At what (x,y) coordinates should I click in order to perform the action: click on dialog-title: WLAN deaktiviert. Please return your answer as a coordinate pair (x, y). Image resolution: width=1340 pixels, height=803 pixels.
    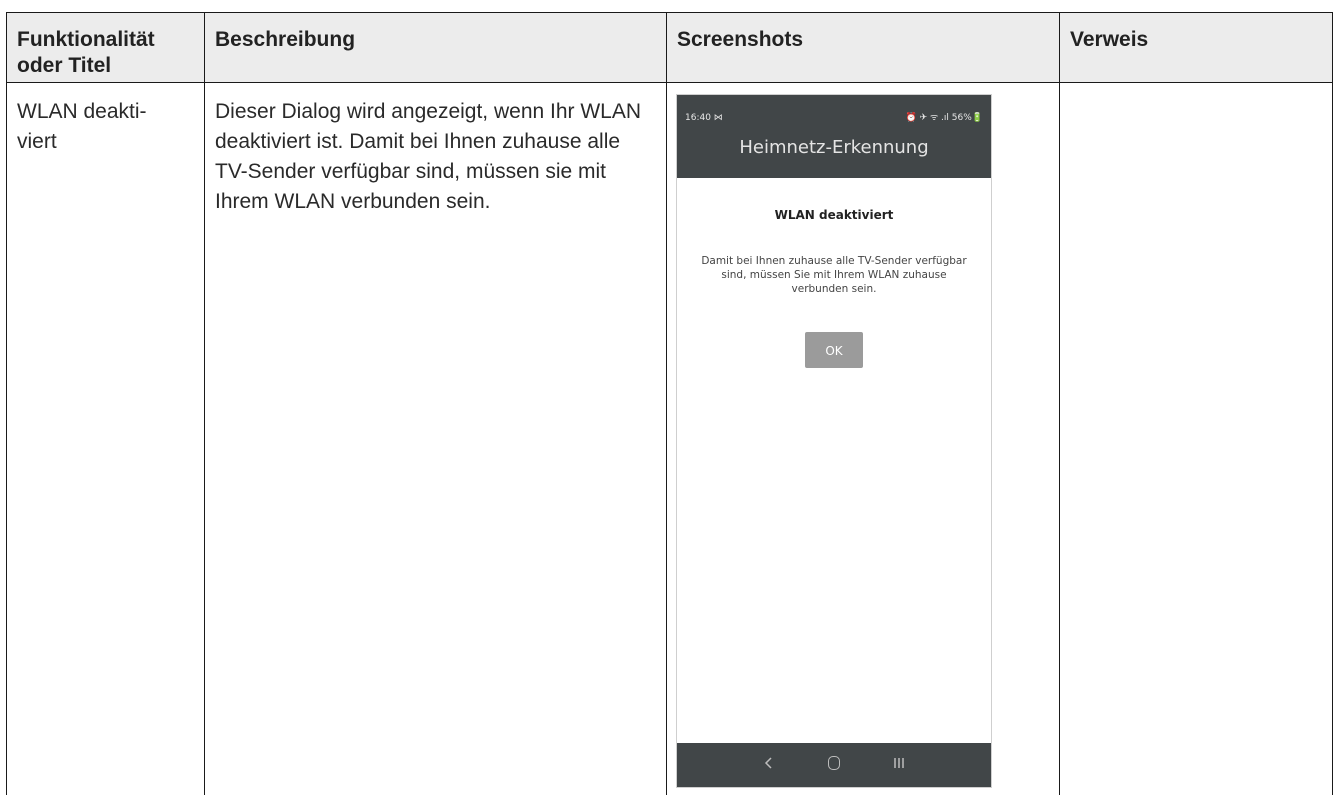
    Looking at the image, I should click on (834, 215).